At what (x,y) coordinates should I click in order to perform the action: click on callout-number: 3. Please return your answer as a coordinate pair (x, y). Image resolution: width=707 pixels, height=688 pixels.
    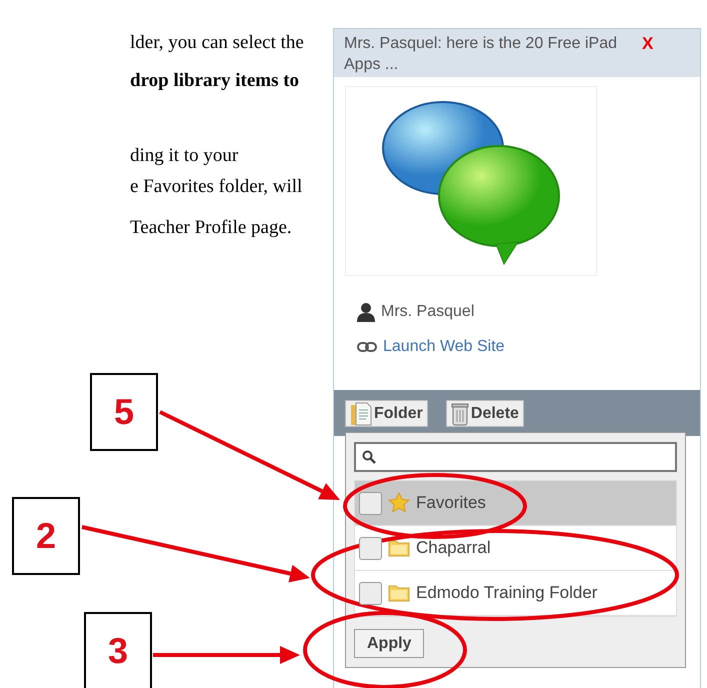
    Looking at the image, I should click on (118, 650).